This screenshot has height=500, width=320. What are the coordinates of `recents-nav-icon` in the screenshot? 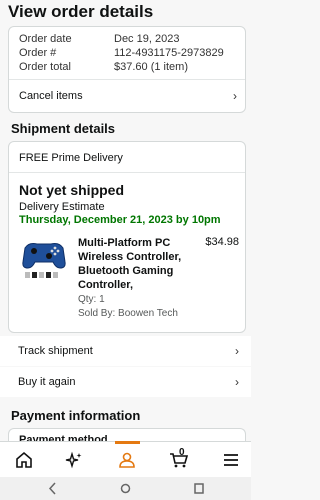 It's located at (199, 488).